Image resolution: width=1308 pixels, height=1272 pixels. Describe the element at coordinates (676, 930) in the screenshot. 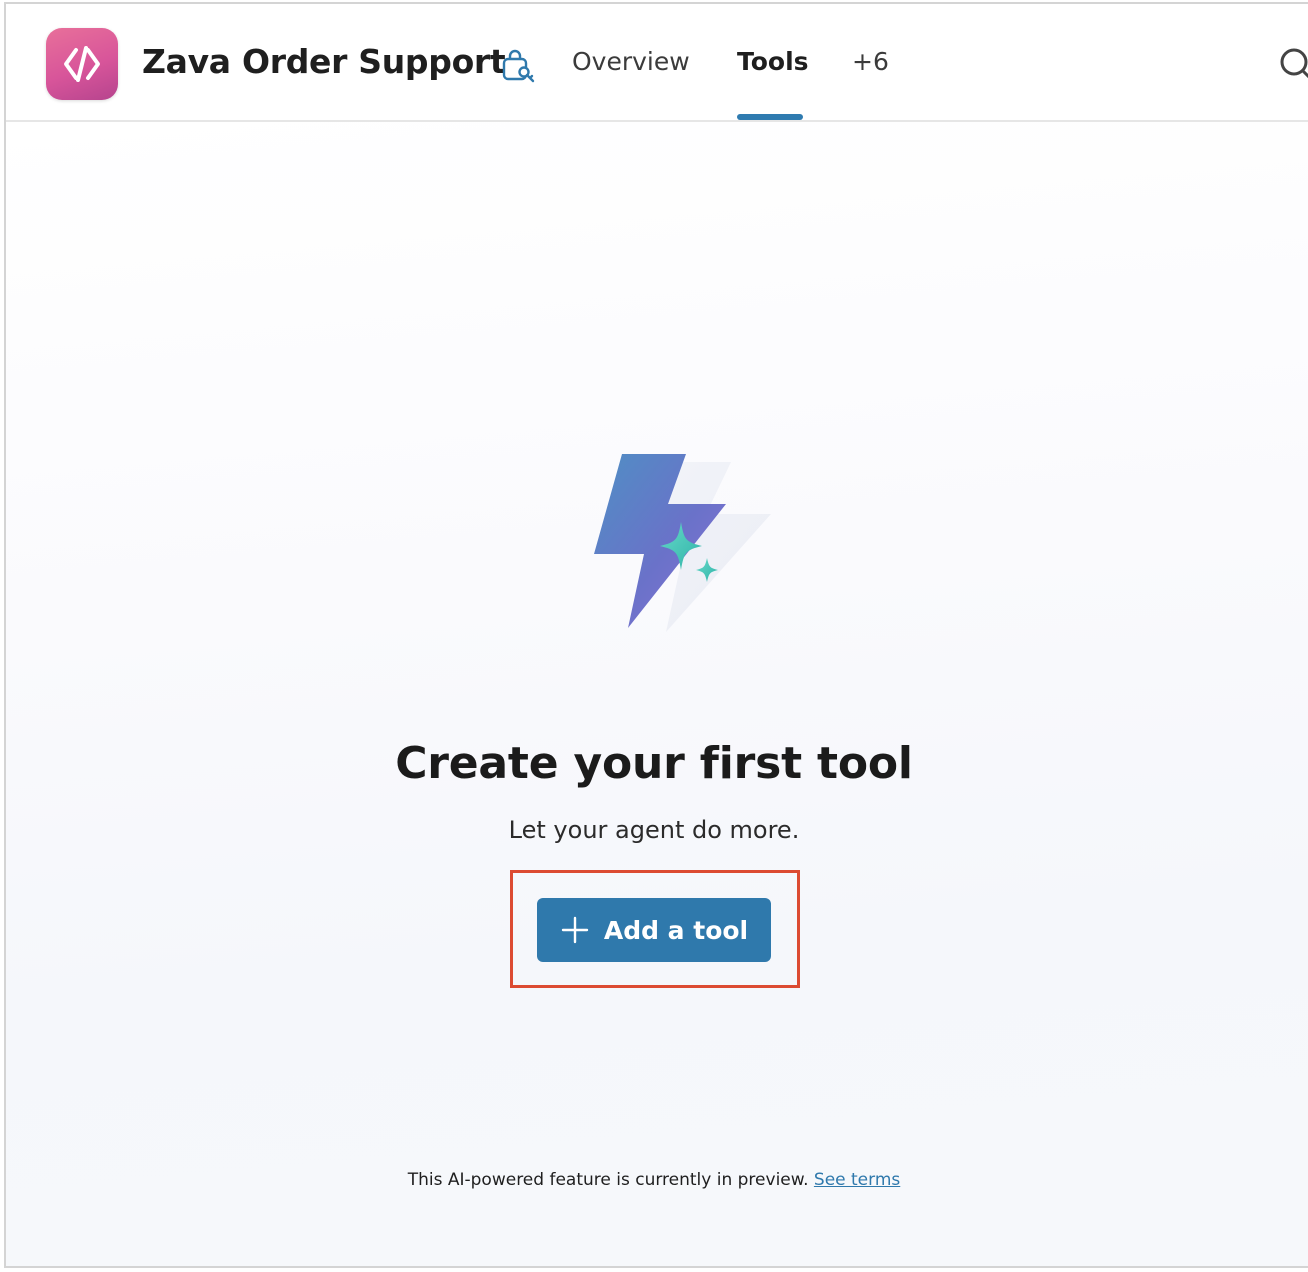

I see `add-tool-button-label: Add a tool` at that location.